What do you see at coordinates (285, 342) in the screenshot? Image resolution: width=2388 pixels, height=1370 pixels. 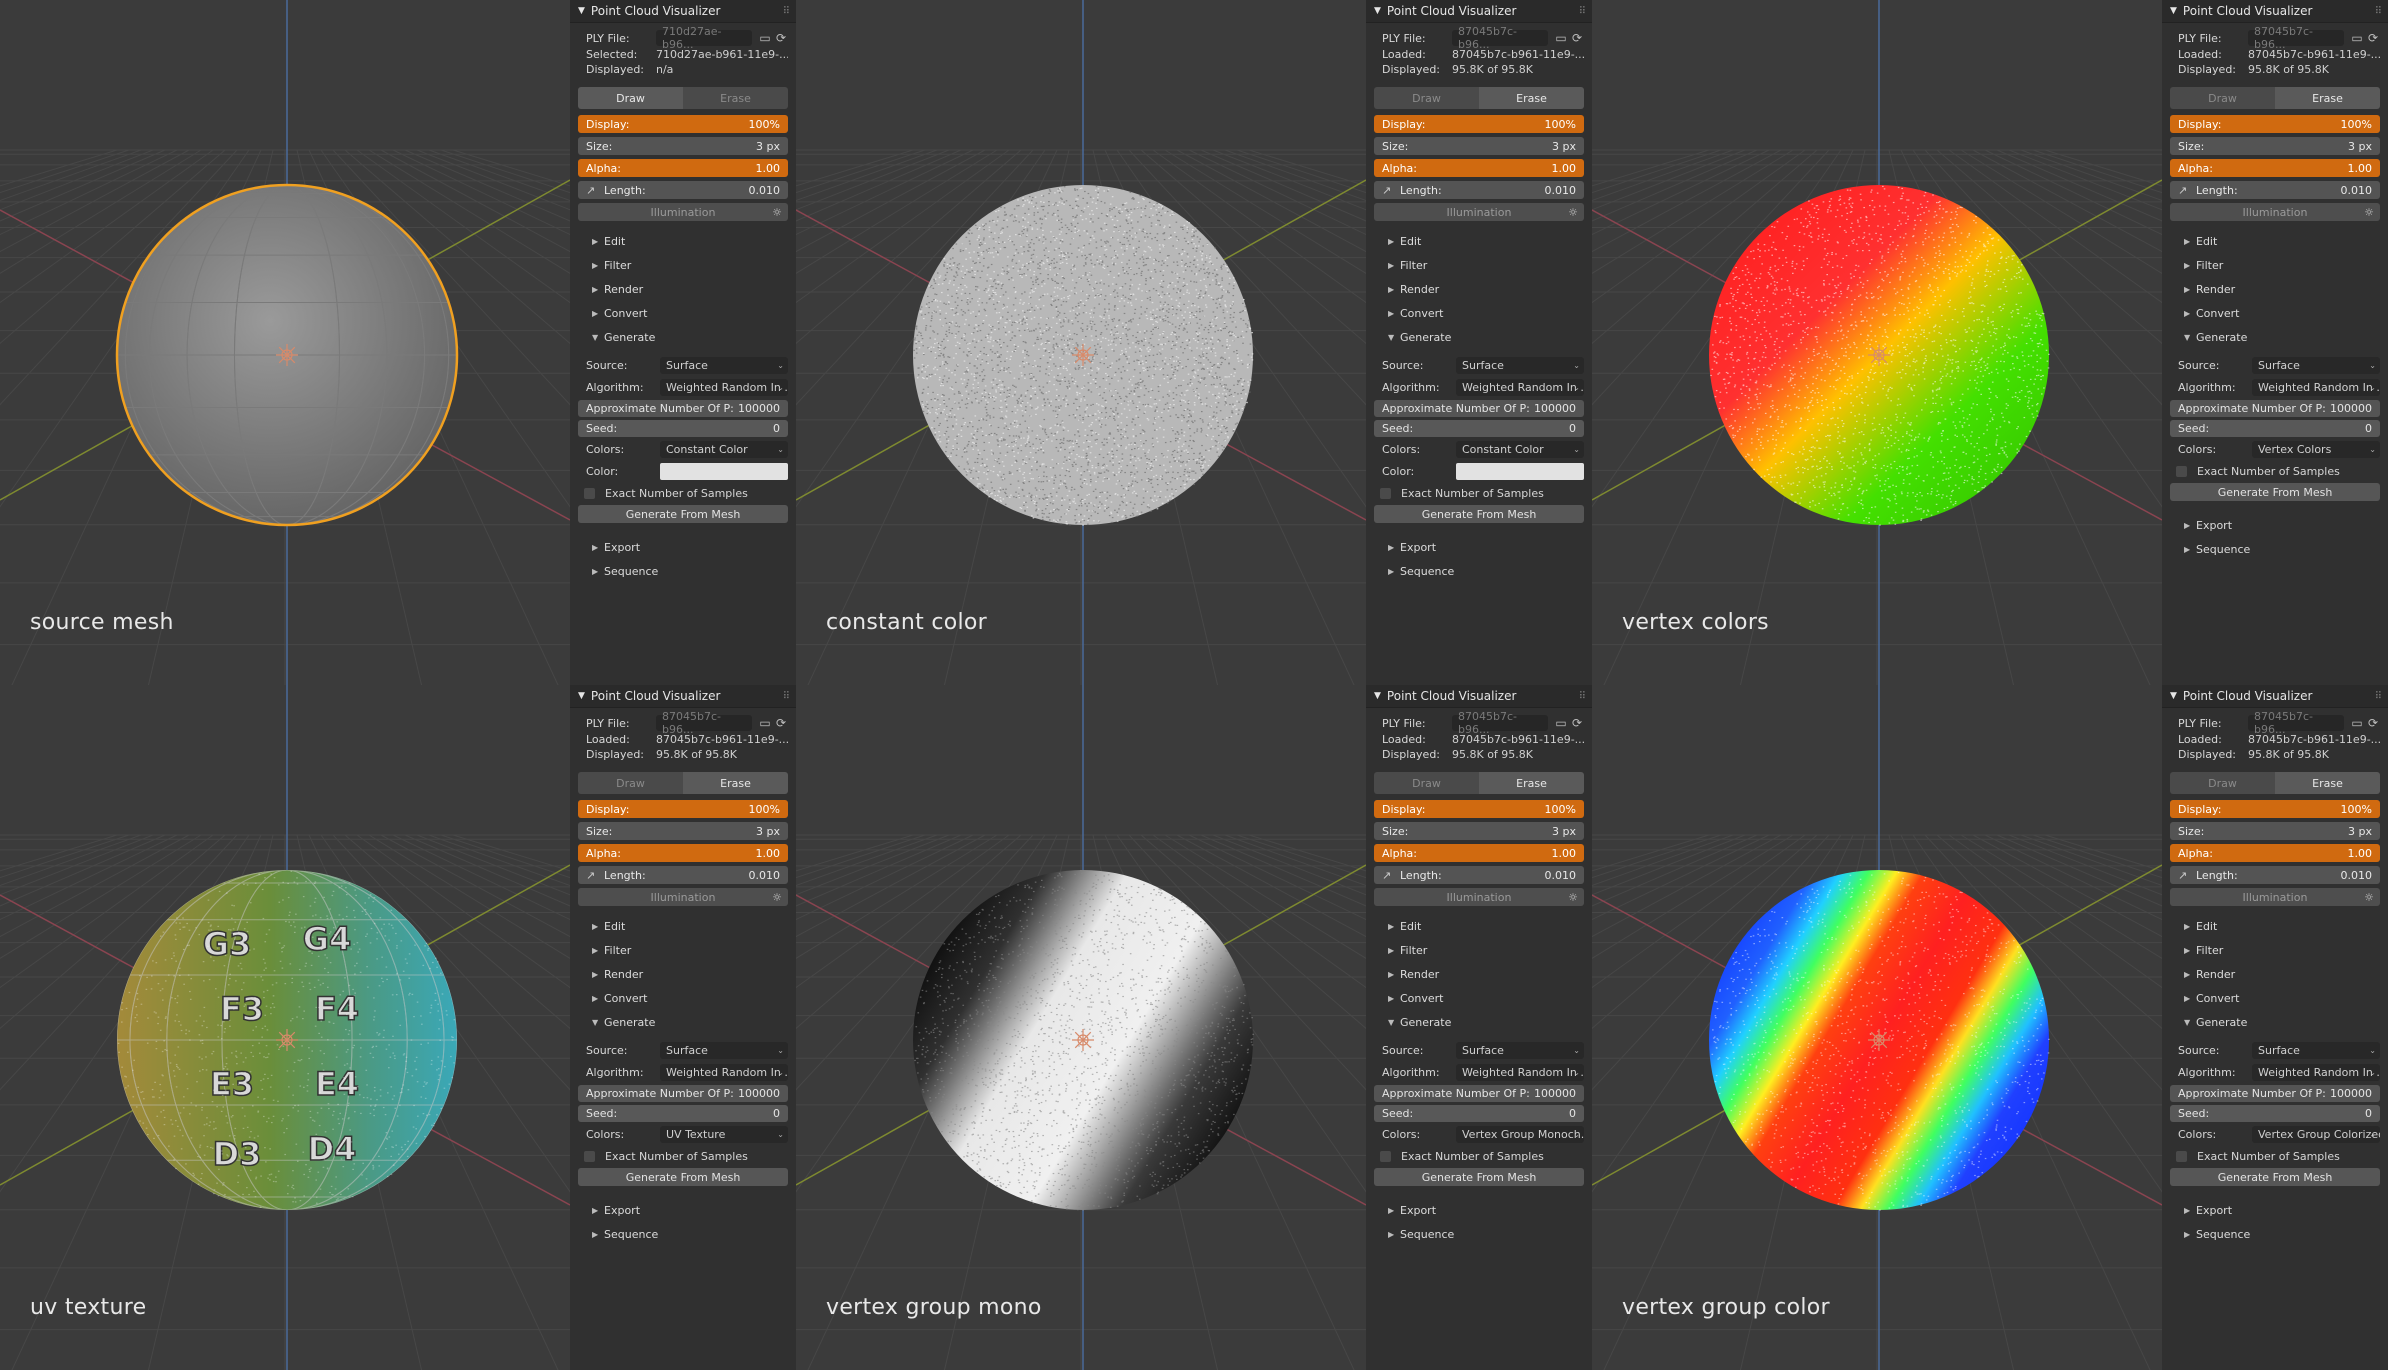 I see `viewport-3d: source mesh` at bounding box center [285, 342].